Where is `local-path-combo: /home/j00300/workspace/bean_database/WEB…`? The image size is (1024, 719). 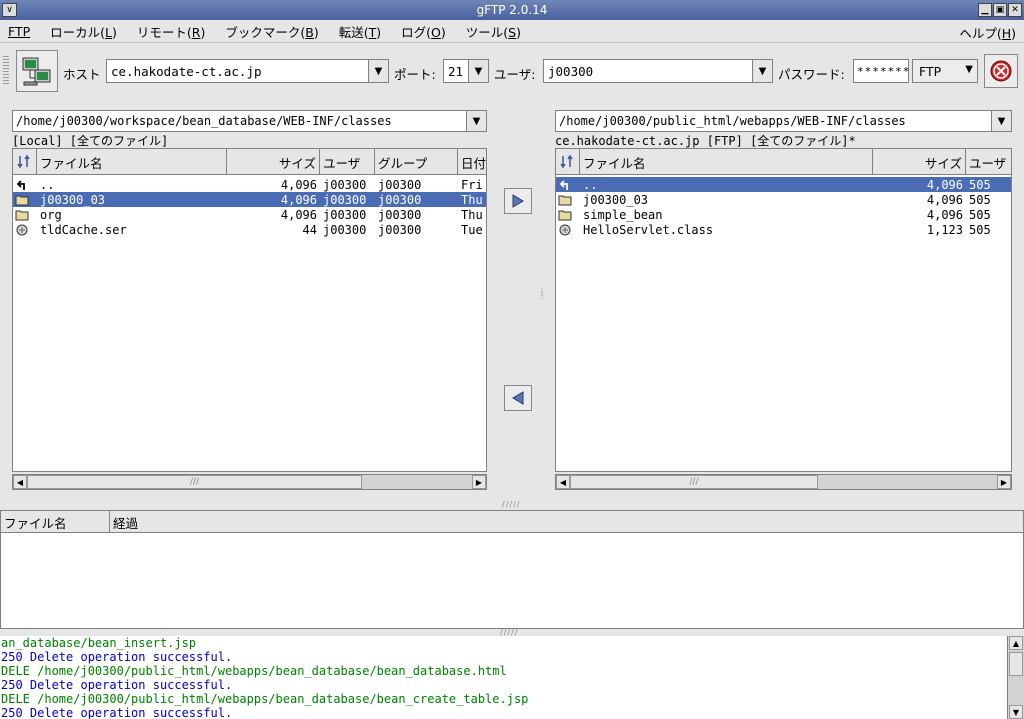 local-path-combo: /home/j00300/workspace/bean_database/WEB… is located at coordinates (249, 121).